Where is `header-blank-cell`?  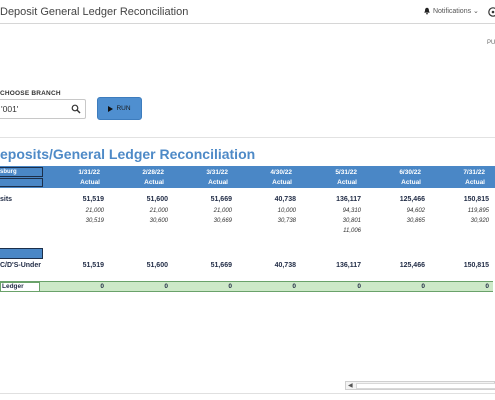
header-blank-cell is located at coordinates (21, 182).